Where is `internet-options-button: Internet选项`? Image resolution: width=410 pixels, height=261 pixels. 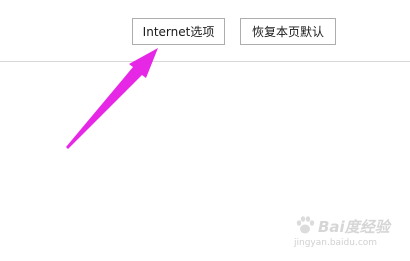
internet-options-button: Internet选项 is located at coordinates (178, 31).